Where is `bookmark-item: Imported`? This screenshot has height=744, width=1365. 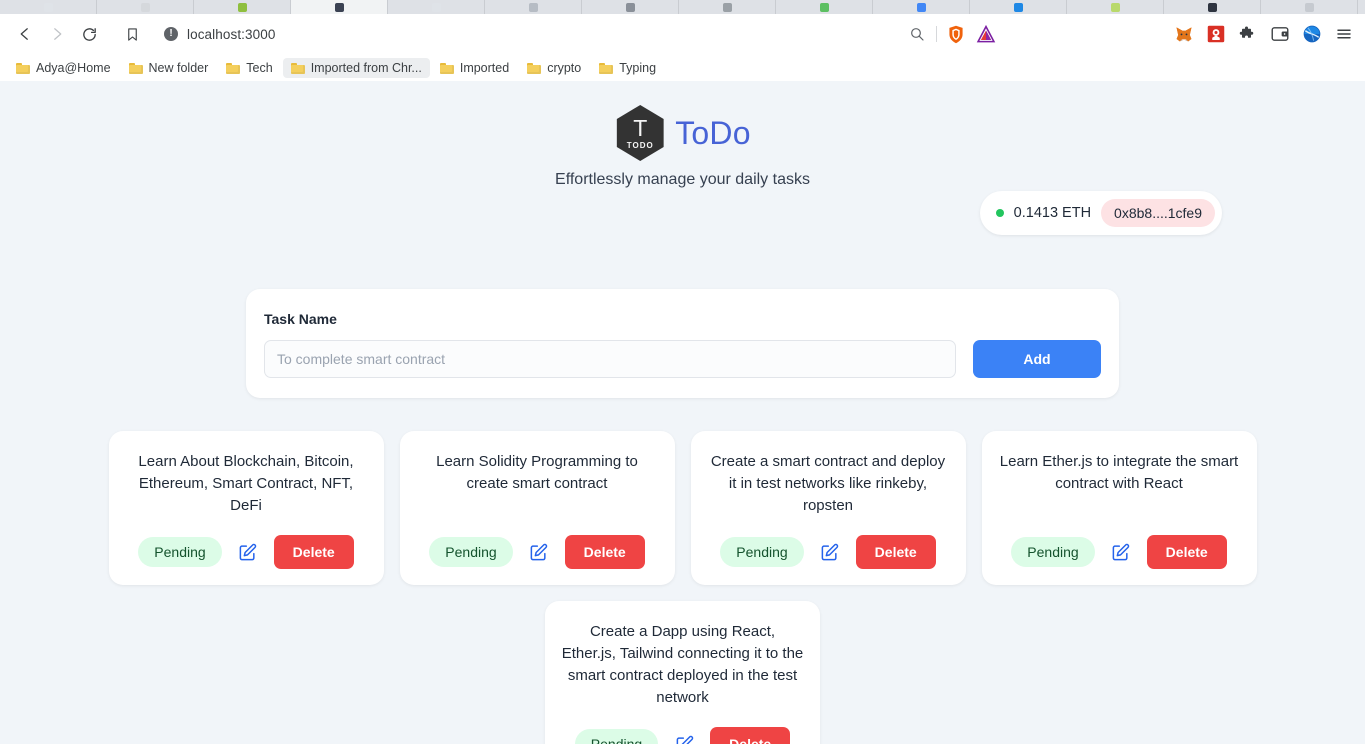
bookmark-item: Imported is located at coordinates (474, 68).